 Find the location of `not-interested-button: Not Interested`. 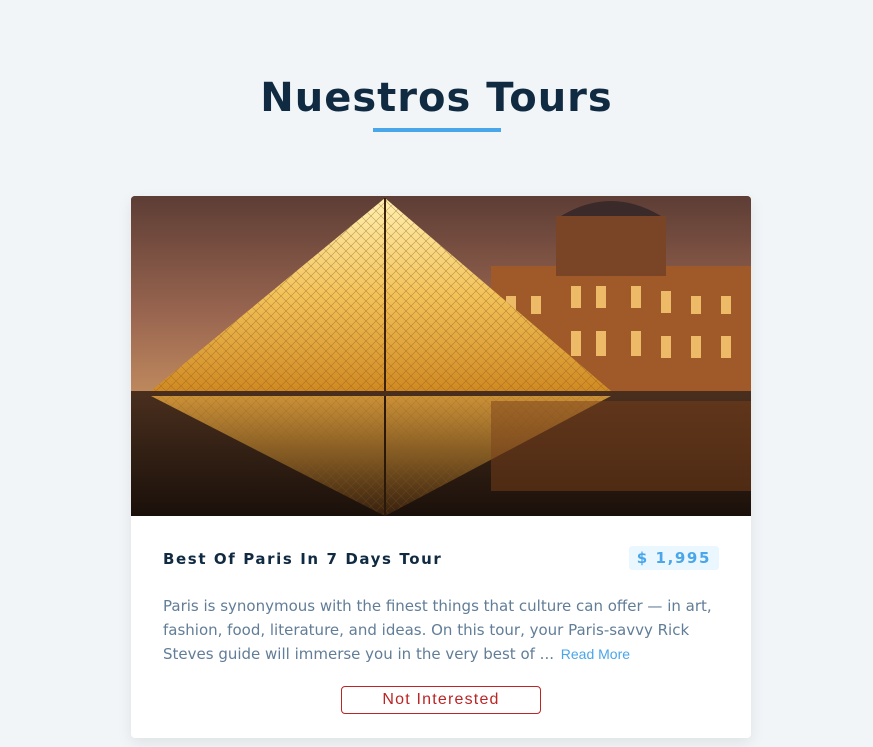

not-interested-button: Not Interested is located at coordinates (441, 700).